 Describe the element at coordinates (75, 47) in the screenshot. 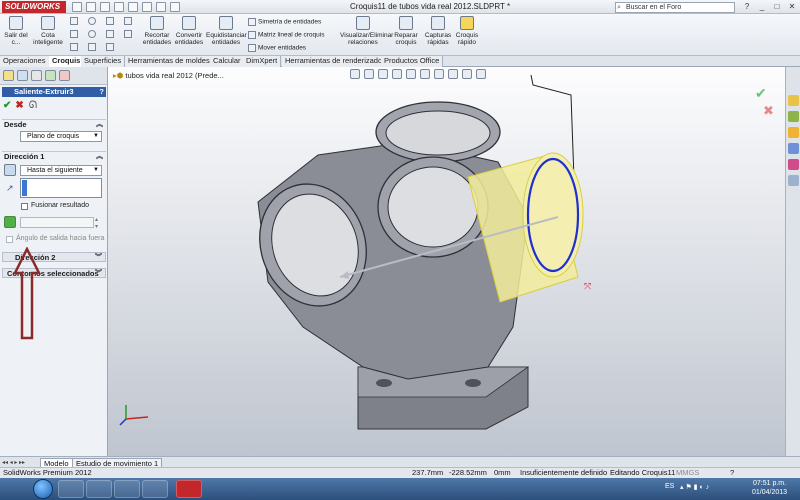

I see `slot-tool-icon` at that location.